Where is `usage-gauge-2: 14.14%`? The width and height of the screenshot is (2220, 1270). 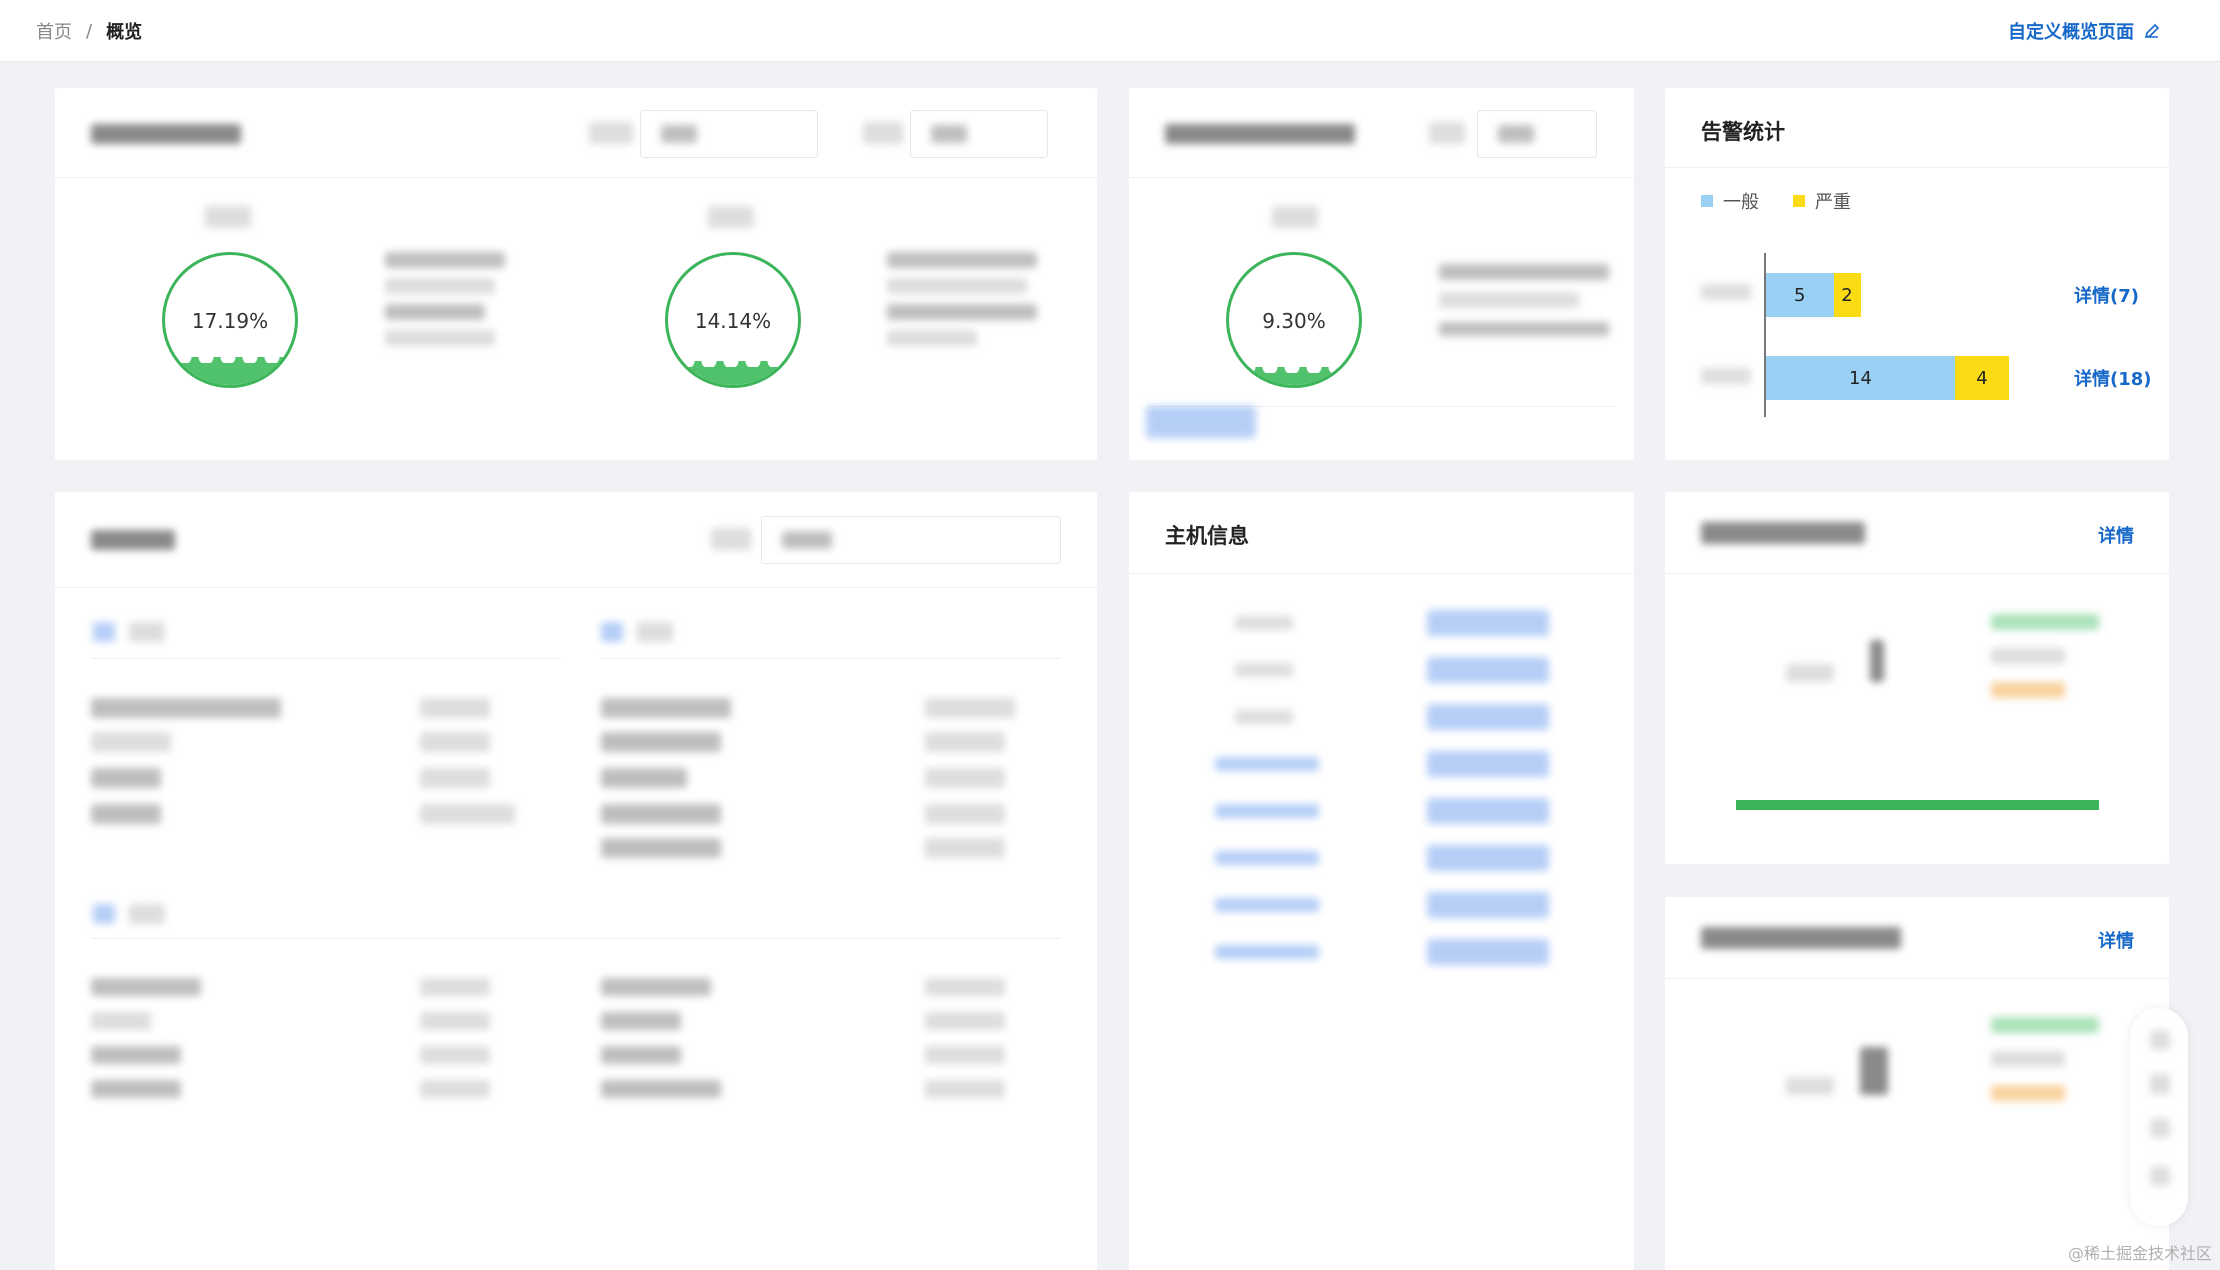 usage-gauge-2: 14.14% is located at coordinates (733, 320).